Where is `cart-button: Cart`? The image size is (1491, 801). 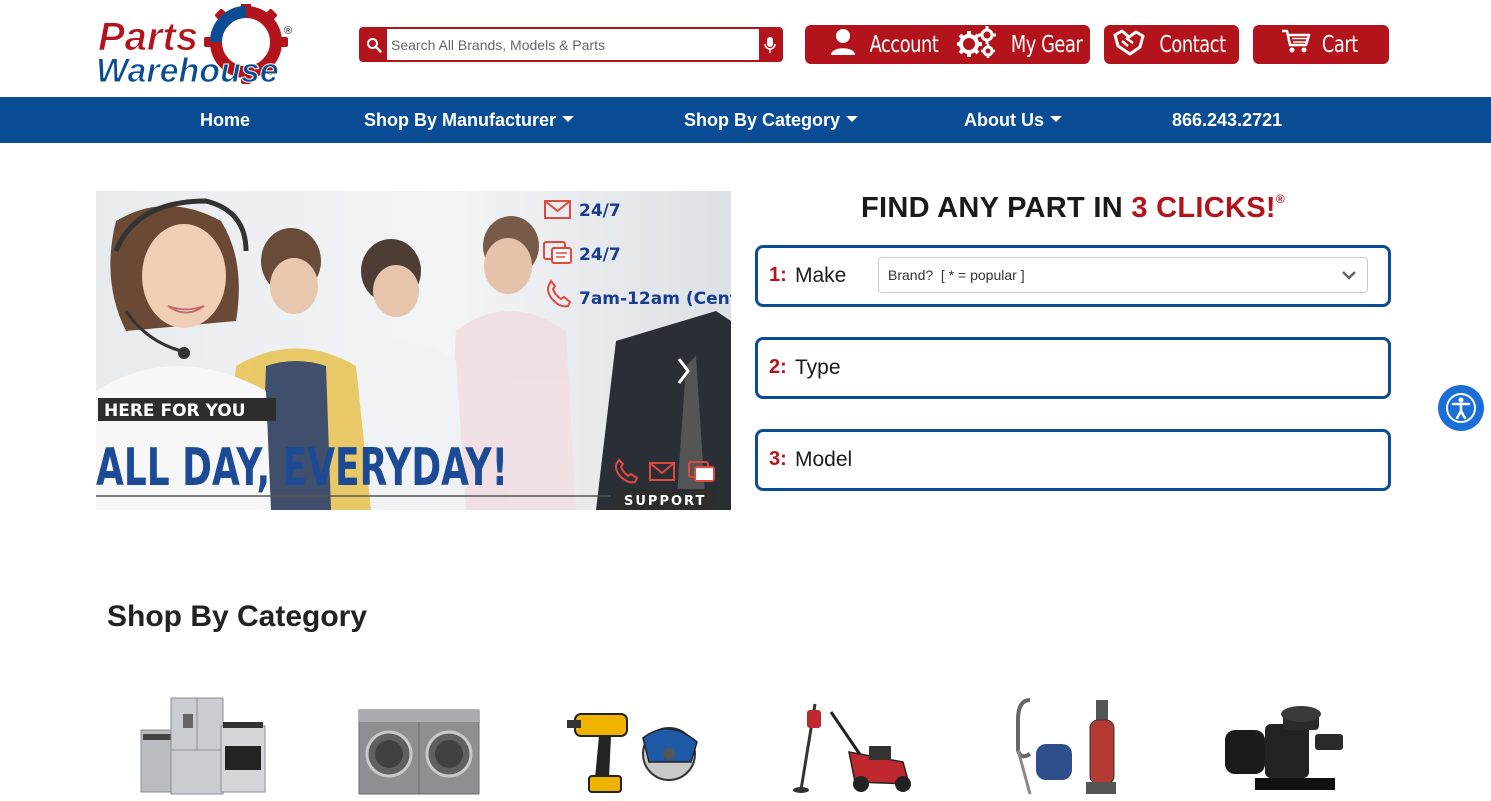 cart-button: Cart is located at coordinates (1321, 44).